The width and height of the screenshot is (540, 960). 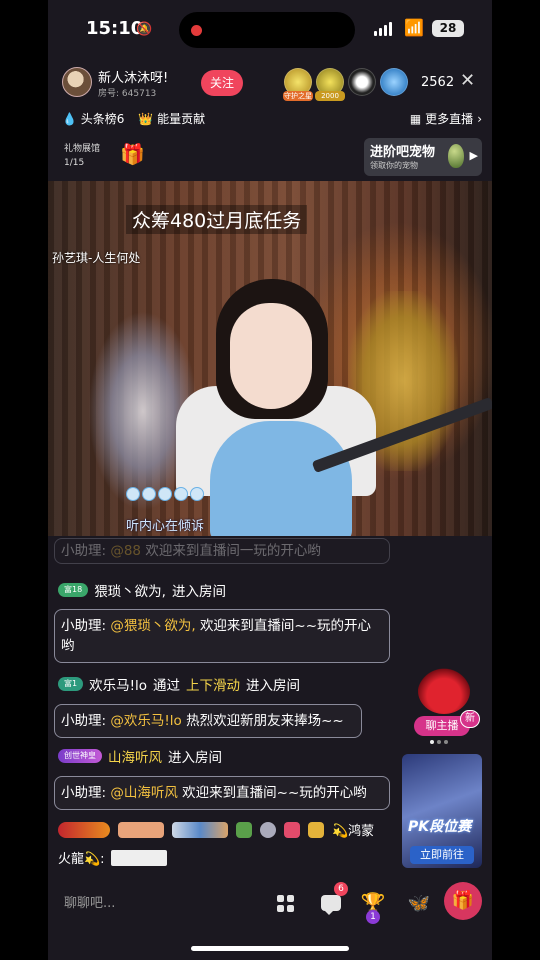 What do you see at coordinates (448, 28) in the screenshot?
I see `battery-indicator: 28` at bounding box center [448, 28].